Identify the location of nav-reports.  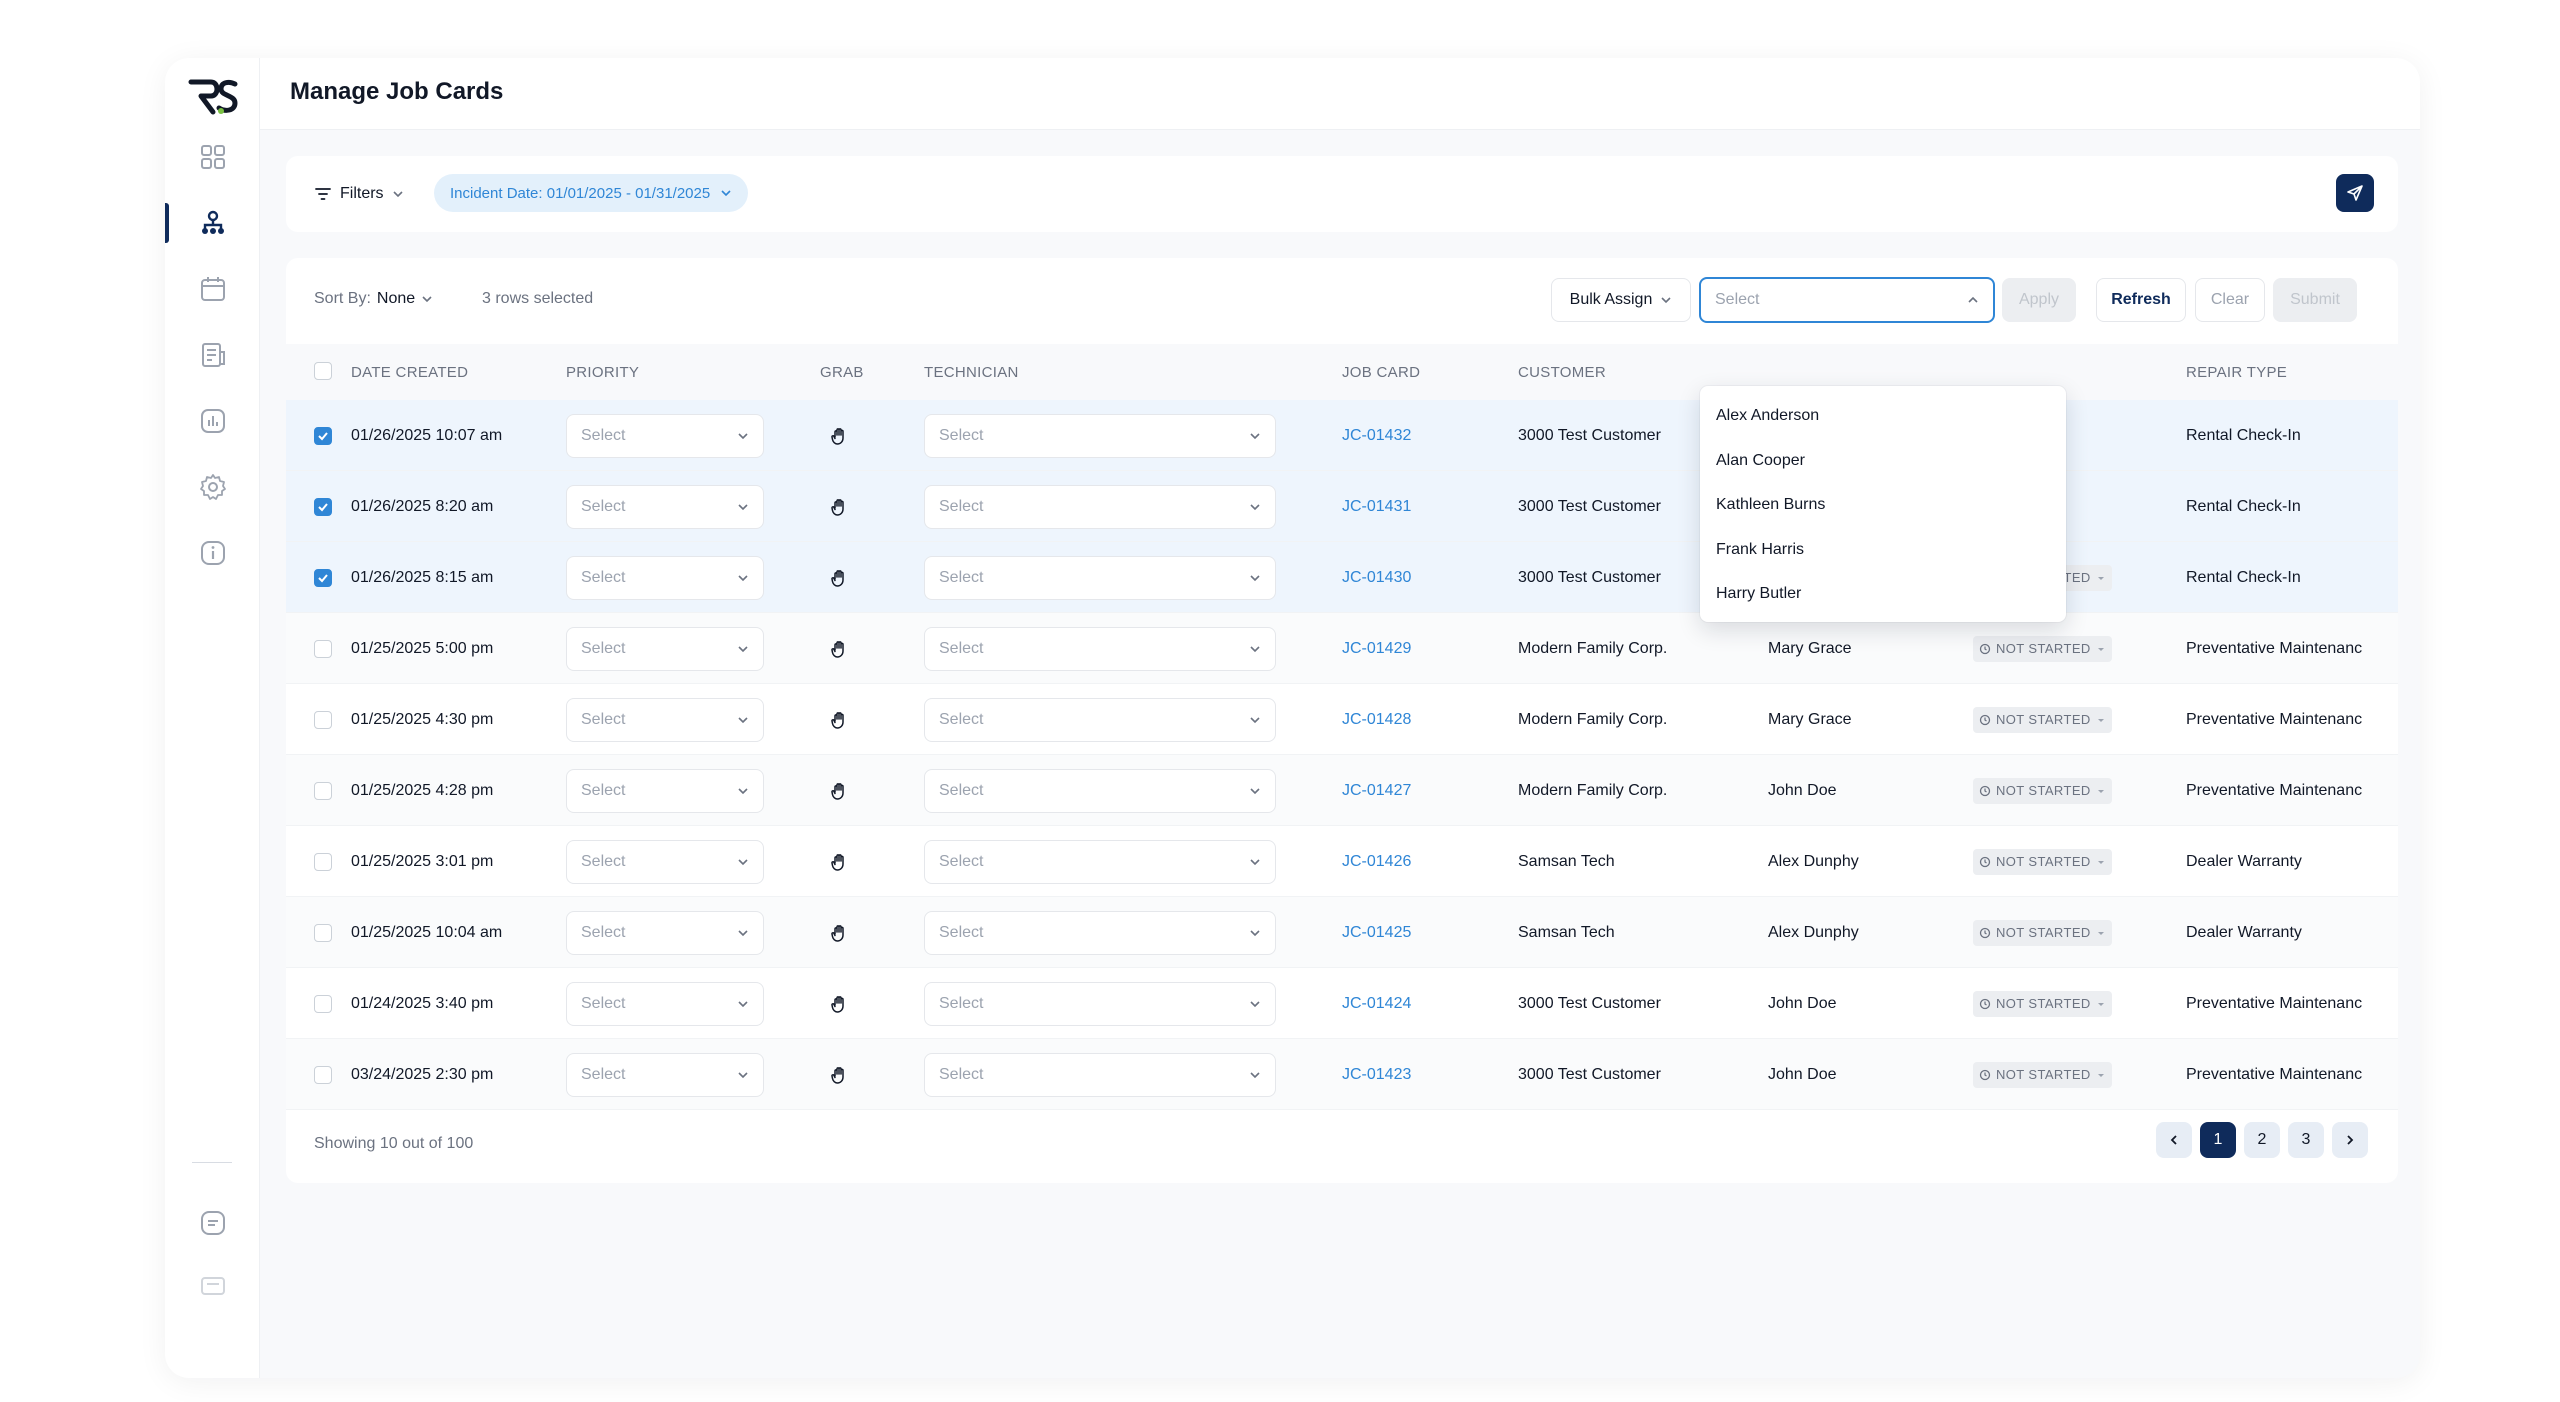
(212, 421).